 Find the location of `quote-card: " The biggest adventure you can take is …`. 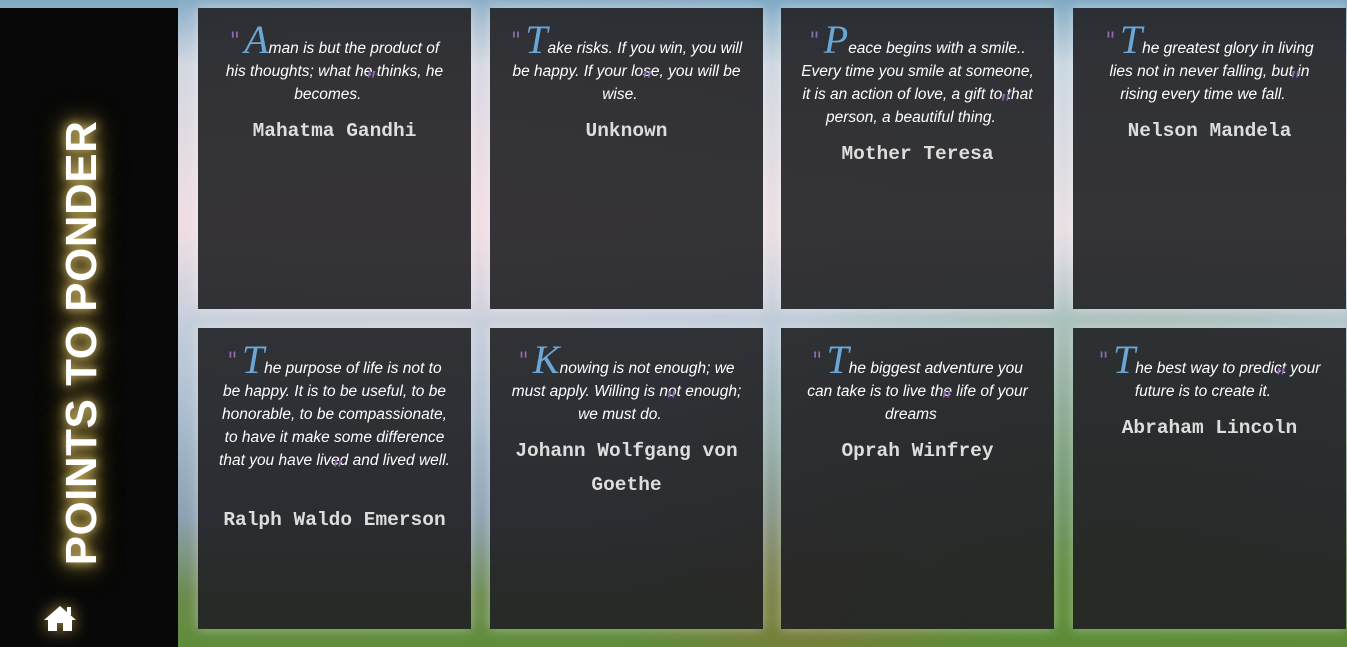

quote-card: " The biggest adventure you can take is … is located at coordinates (917, 478).